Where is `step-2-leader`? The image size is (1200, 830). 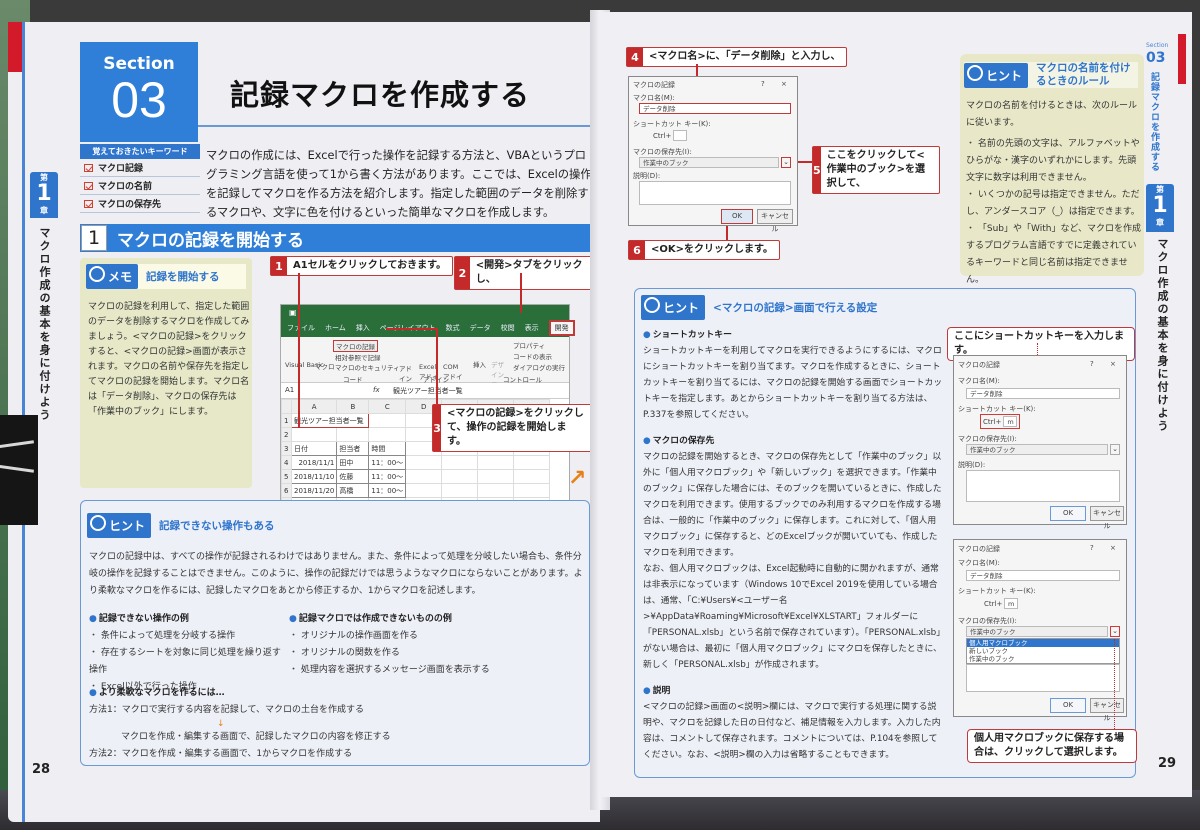 step-2-leader is located at coordinates (521, 293).